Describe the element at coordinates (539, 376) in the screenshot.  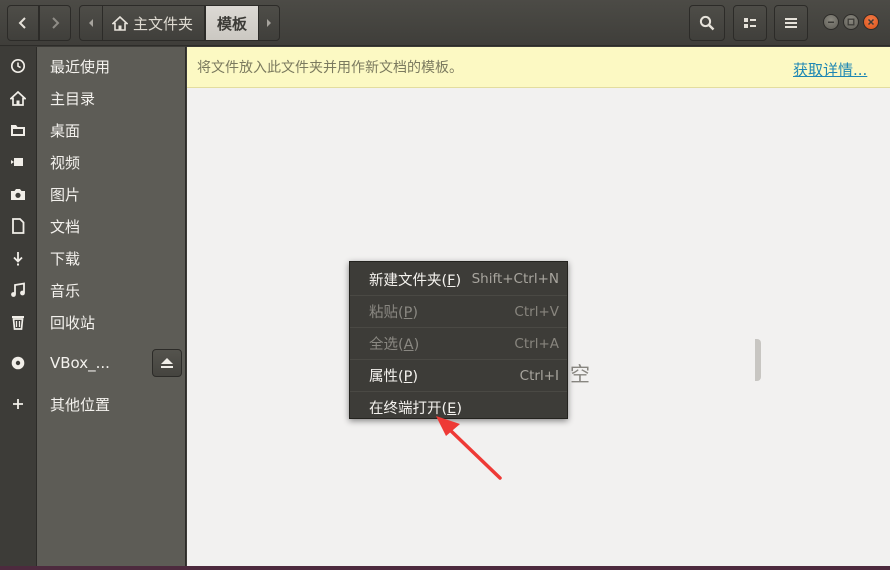
I see `menu-item-shortcut: Ctrl+I` at that location.